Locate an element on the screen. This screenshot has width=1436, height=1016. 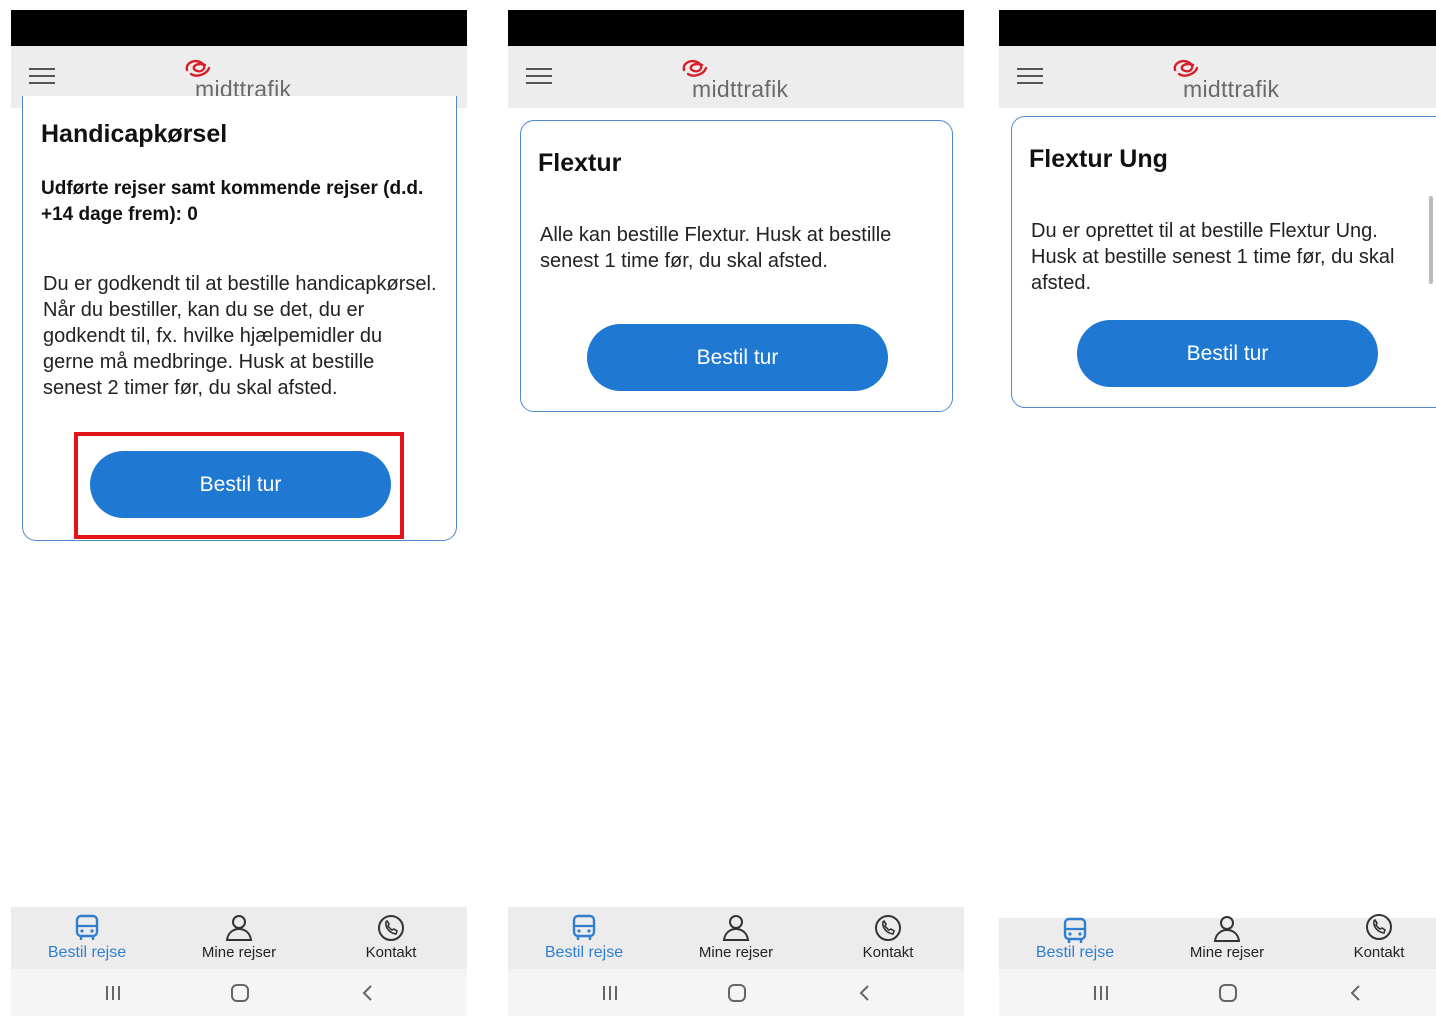
highlight-box is located at coordinates (239, 485).